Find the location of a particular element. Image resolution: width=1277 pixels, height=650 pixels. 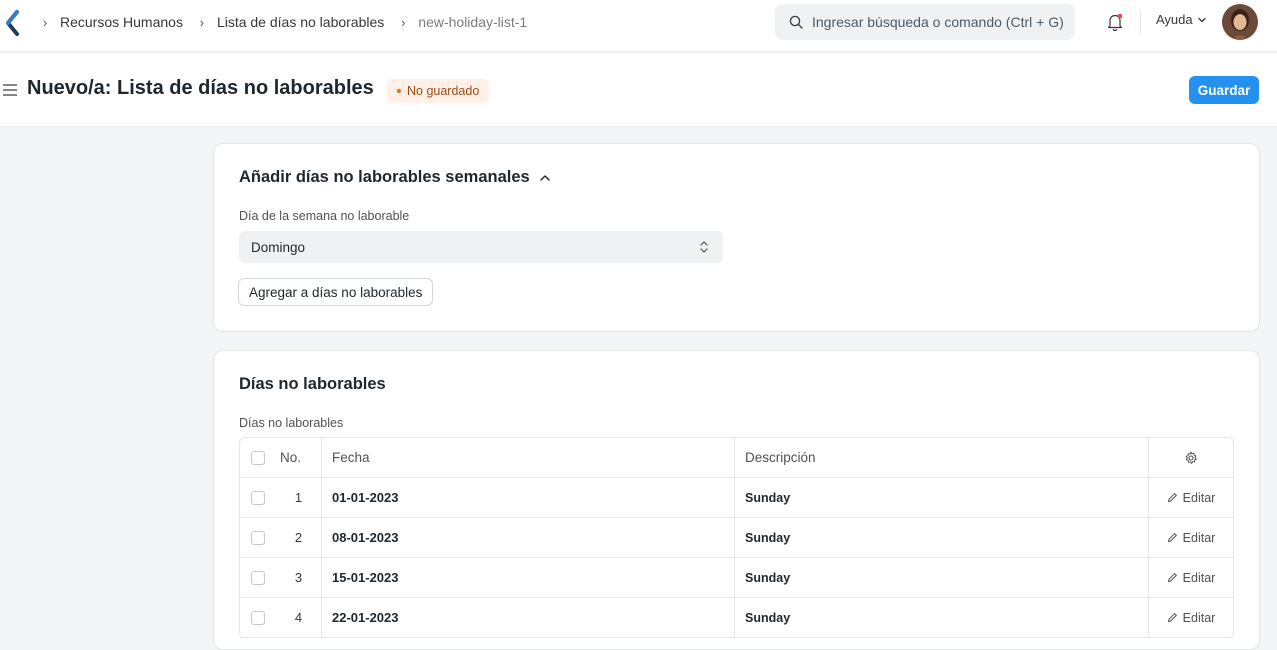

table-row: 1 01-01-2023 Sunday Editar is located at coordinates (736, 498).